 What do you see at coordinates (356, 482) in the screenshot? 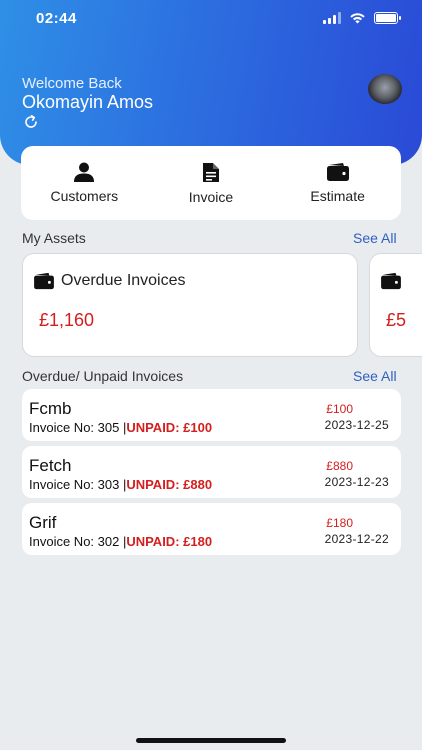
I see `invoice-date: 2023-12-23` at bounding box center [356, 482].